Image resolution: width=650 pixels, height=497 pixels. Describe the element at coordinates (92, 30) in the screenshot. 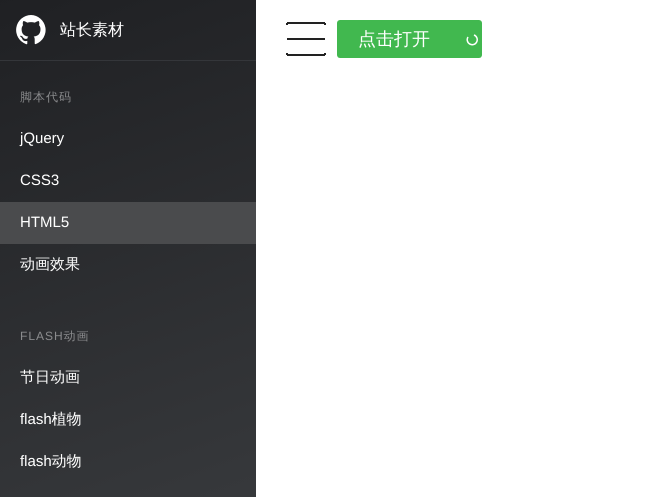

I see `brand-name: 站长素材` at that location.